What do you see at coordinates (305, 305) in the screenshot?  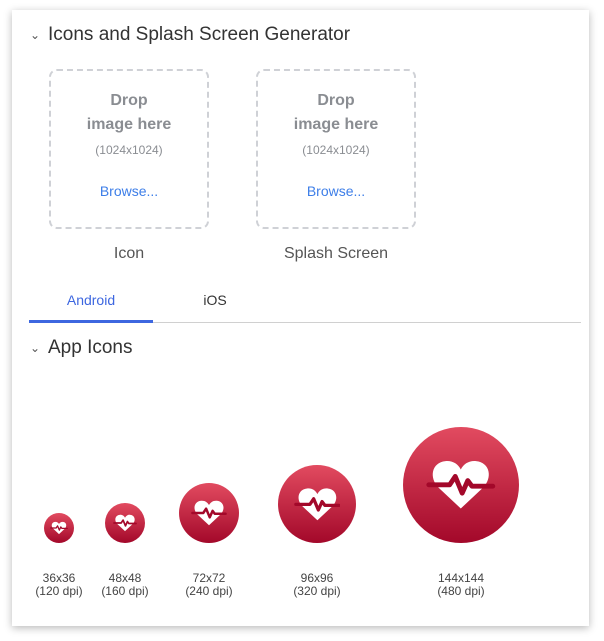 I see `platform-tabs: Android iOS` at bounding box center [305, 305].